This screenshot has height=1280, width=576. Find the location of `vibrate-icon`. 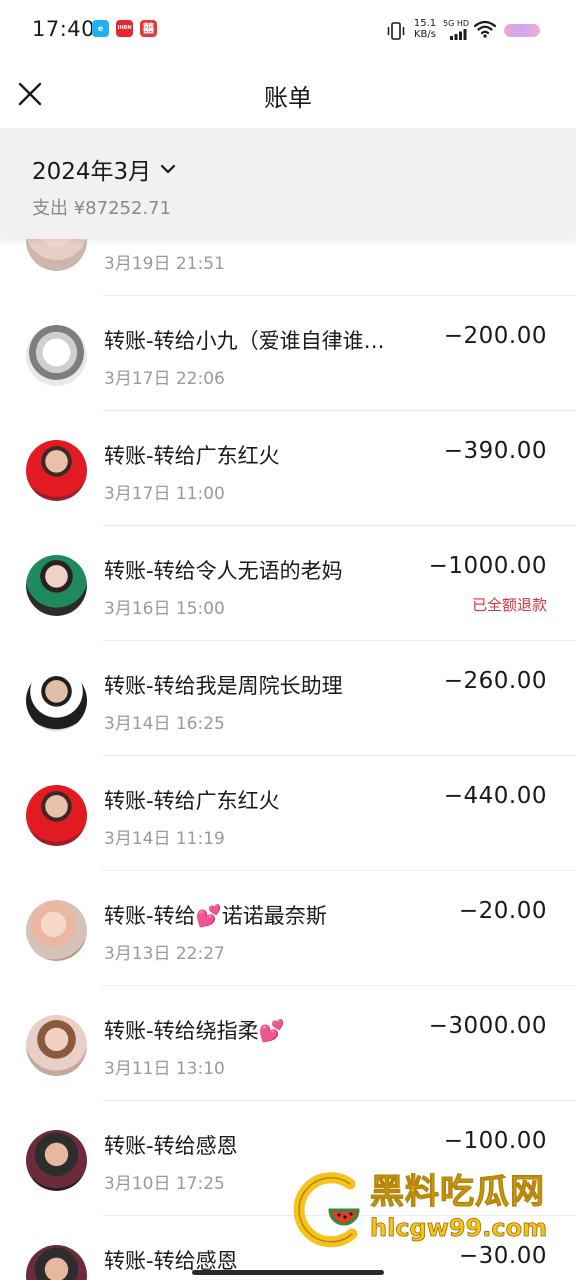

vibrate-icon is located at coordinates (396, 31).